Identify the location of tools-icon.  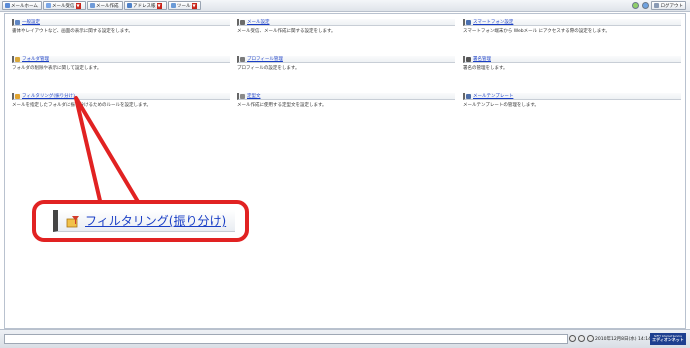
(173, 5).